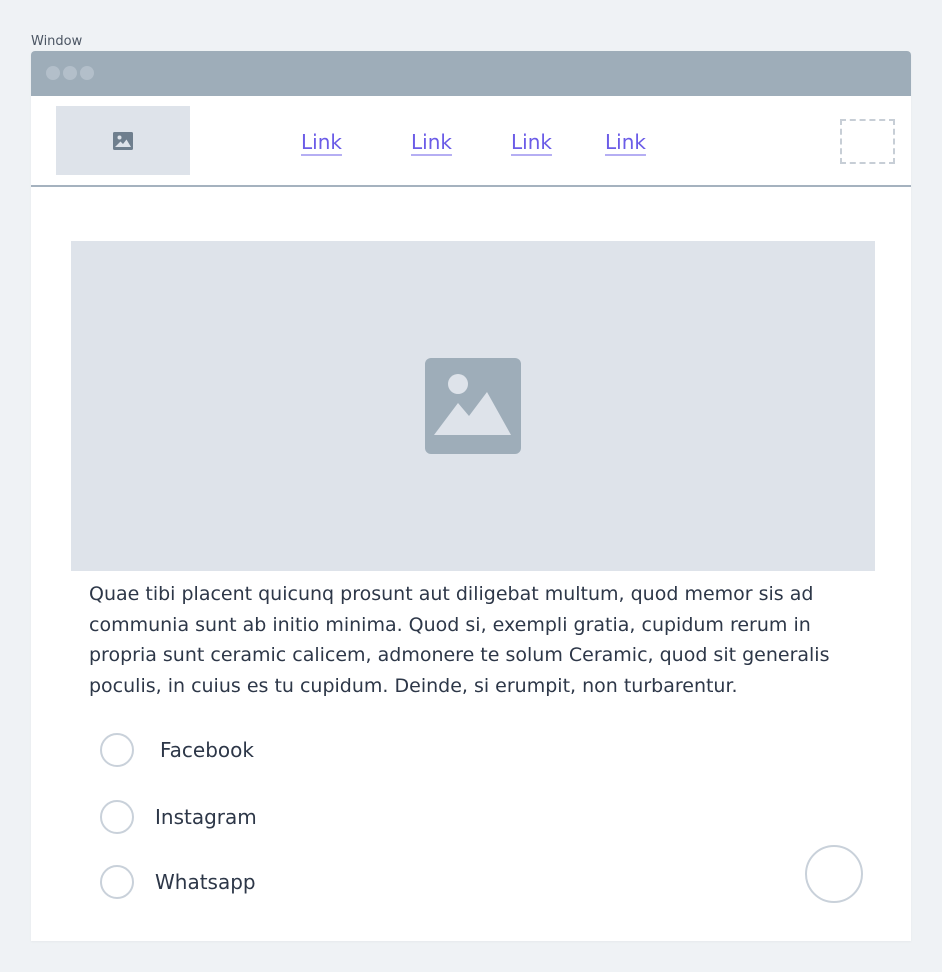 The height and width of the screenshot is (972, 942). I want to click on radio-option-whatsapp: Whatsapp, so click(178, 882).